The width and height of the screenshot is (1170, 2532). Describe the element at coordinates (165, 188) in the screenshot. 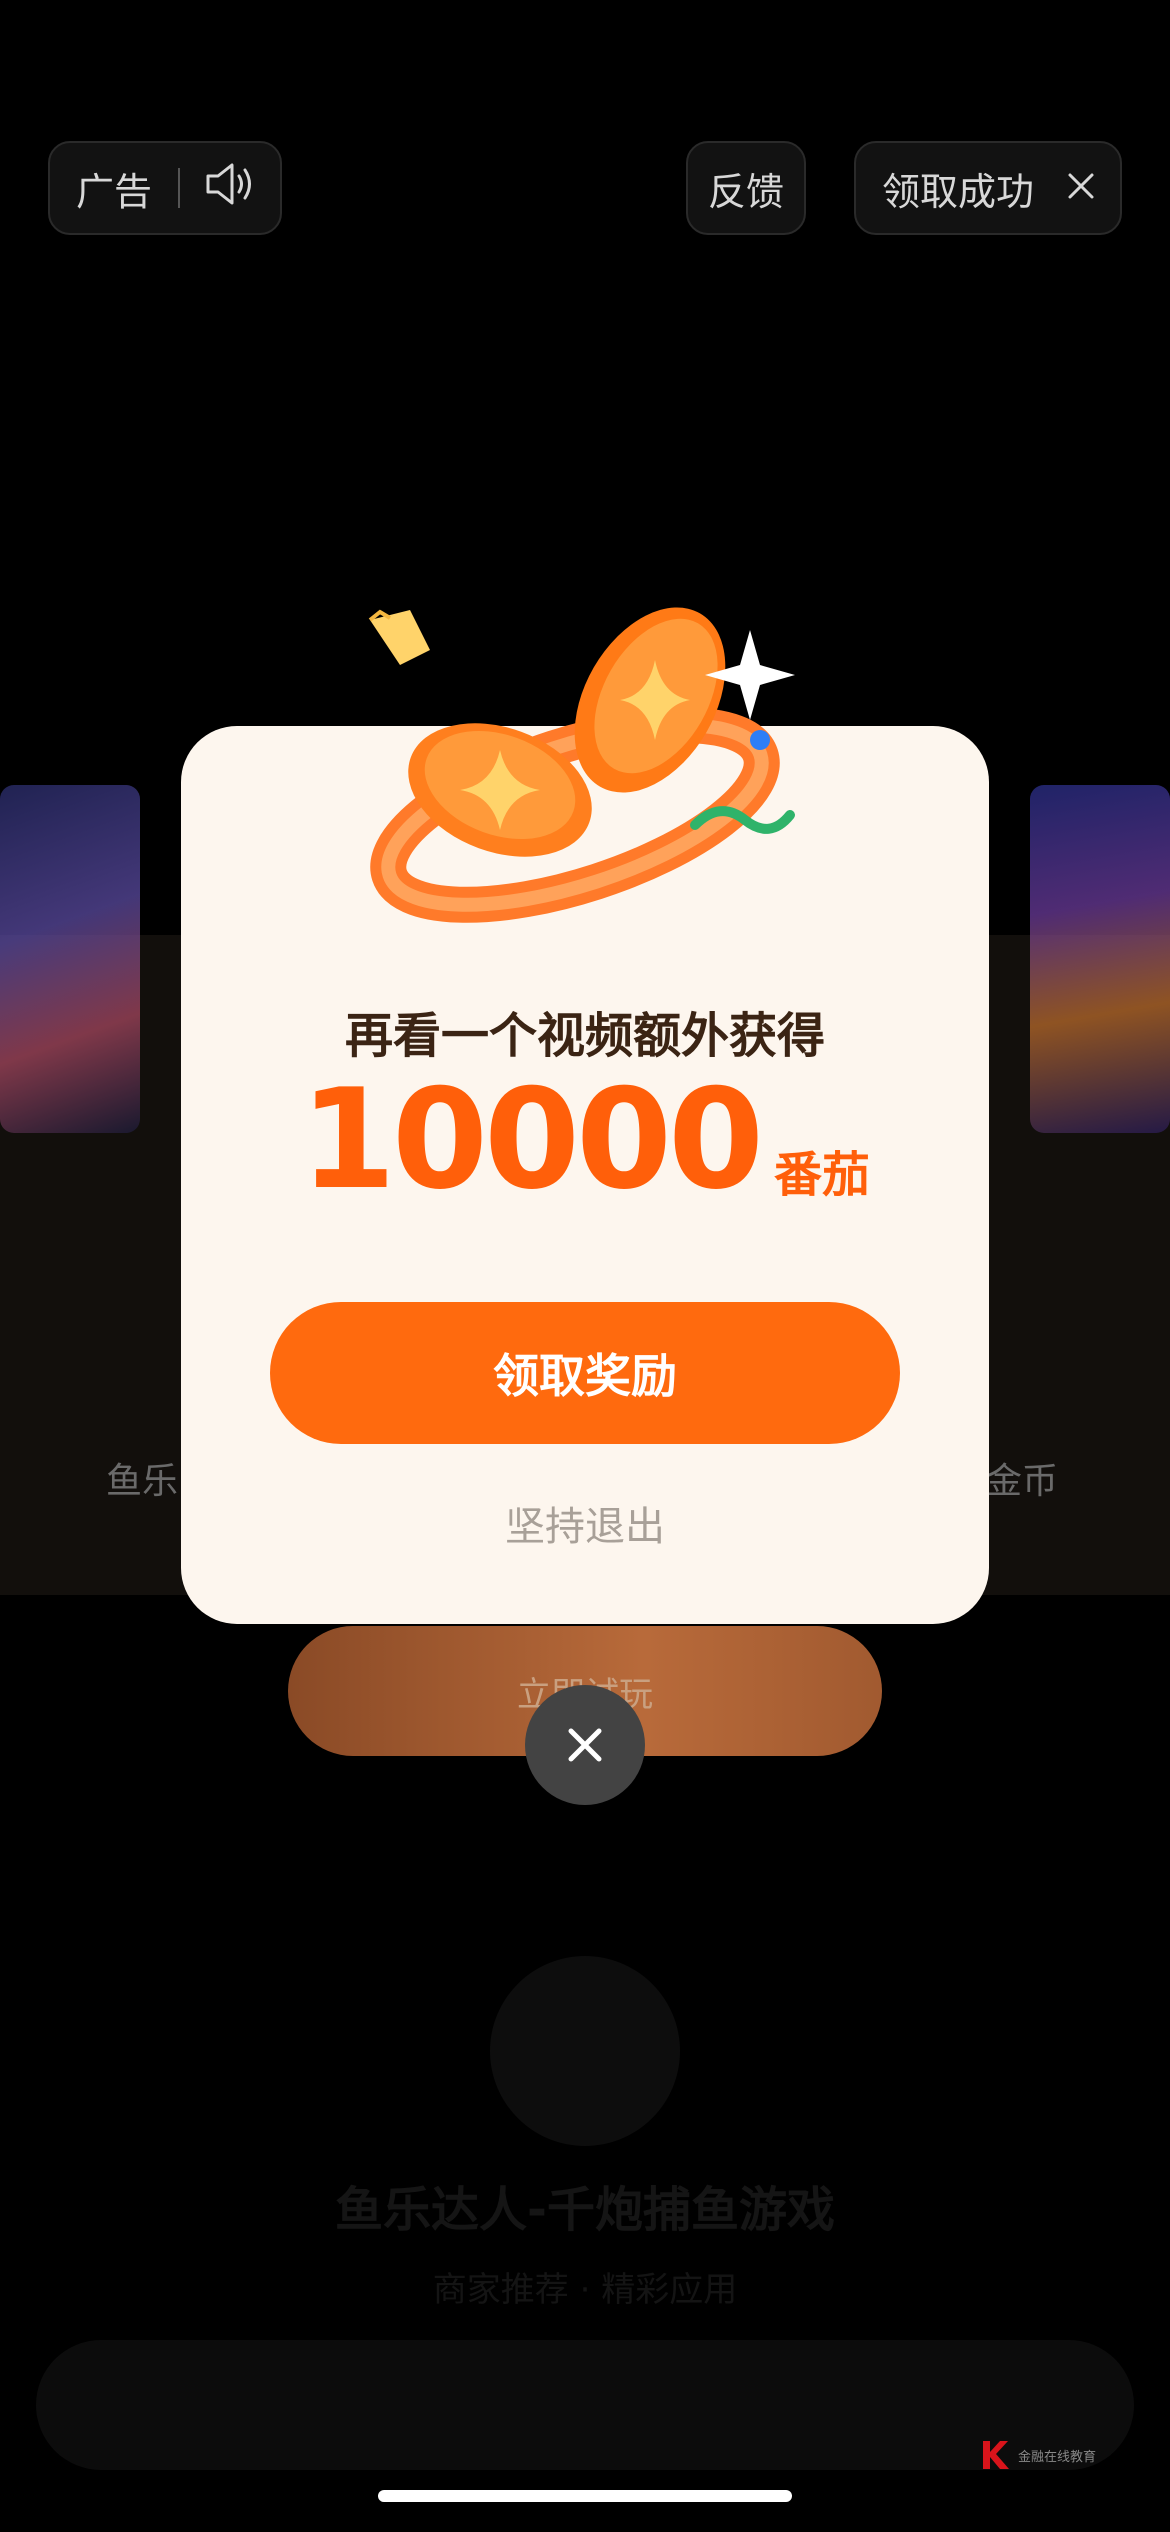

I see `ad-badge: 广告` at that location.